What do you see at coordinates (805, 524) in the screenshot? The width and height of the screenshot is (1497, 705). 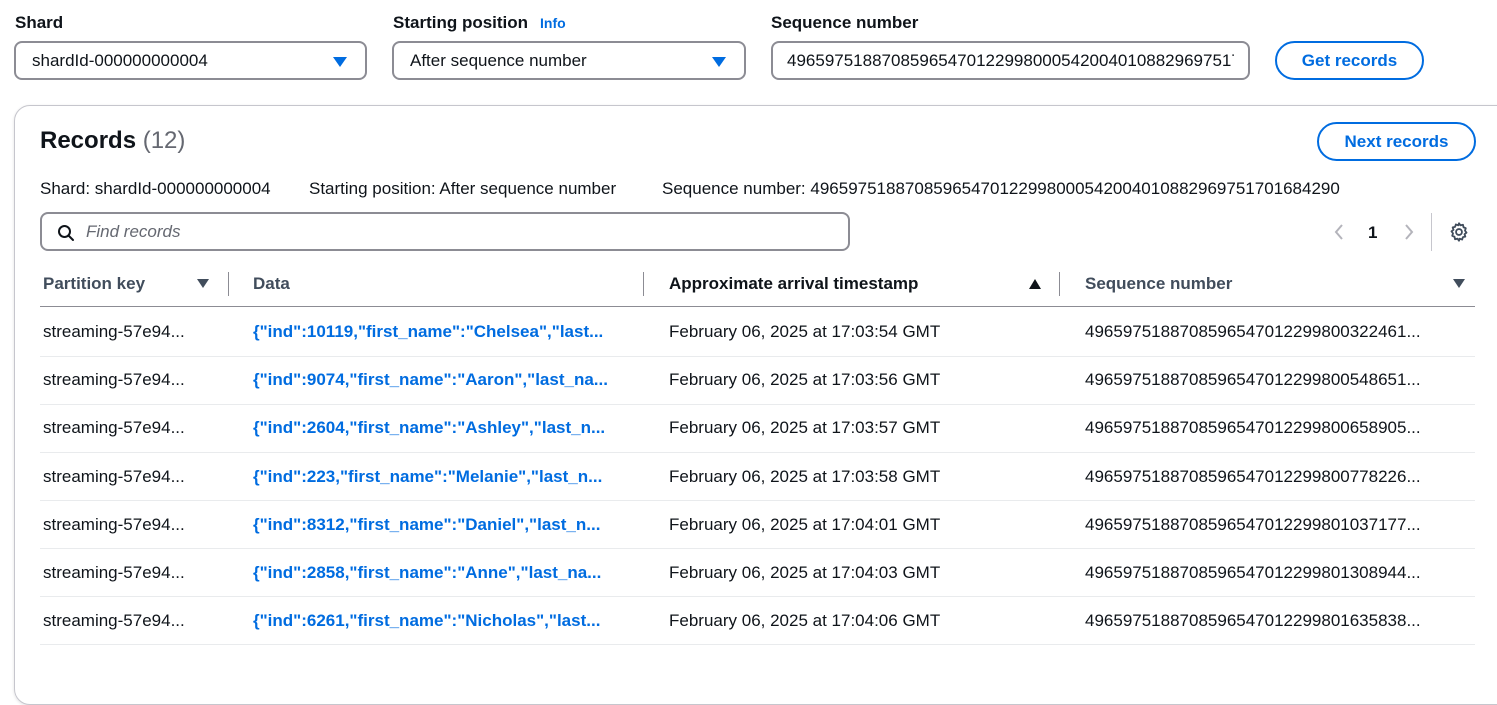 I see `cell-arrival-timestamp: February 06, 2025 at 17:04:01 GMT` at bounding box center [805, 524].